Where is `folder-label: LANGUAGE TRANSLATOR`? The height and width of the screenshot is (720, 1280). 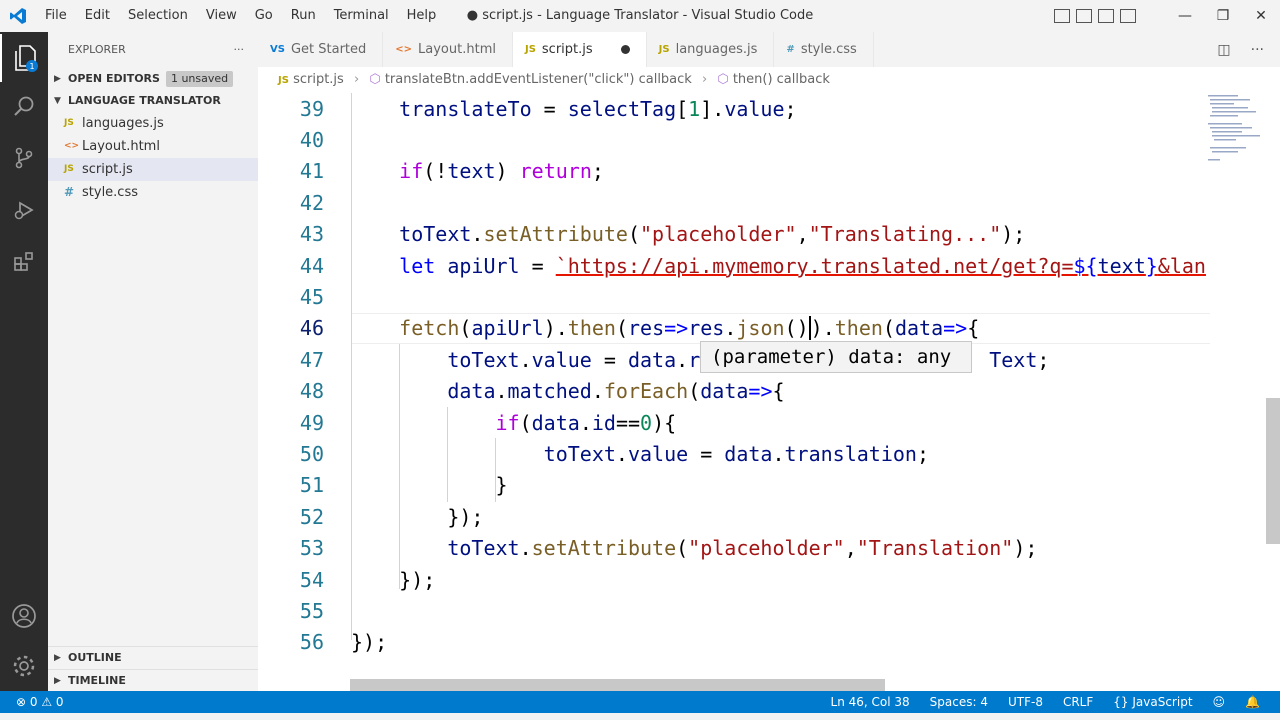 folder-label: LANGUAGE TRANSLATOR is located at coordinates (144, 100).